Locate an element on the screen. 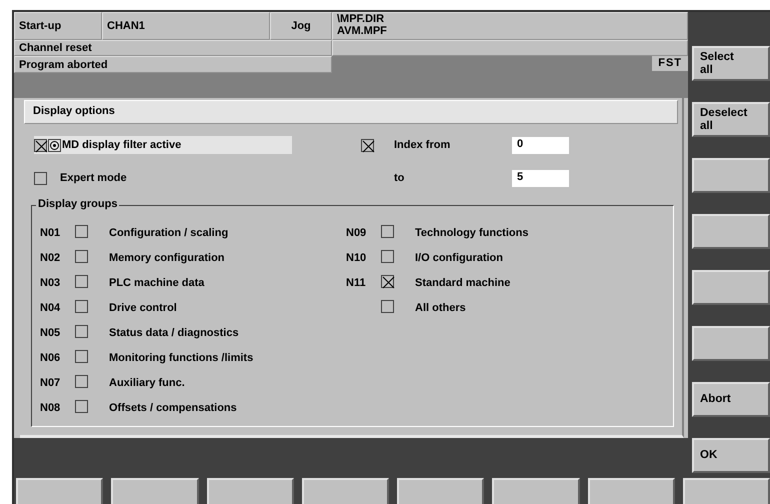 The image size is (770, 504). group-code: N05 is located at coordinates (50, 333).